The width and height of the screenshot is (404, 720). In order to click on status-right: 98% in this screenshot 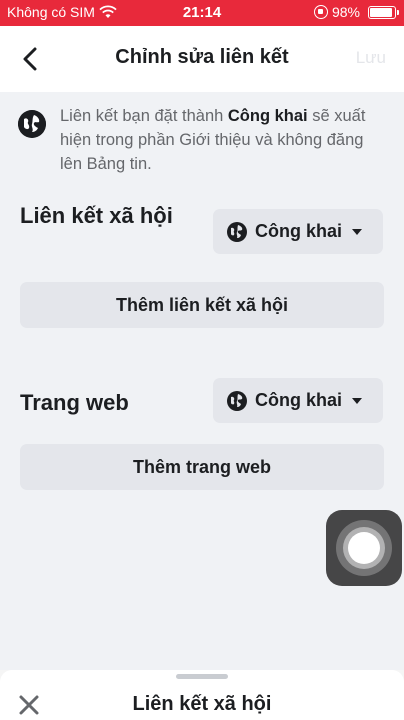, I will do `click(356, 12)`.